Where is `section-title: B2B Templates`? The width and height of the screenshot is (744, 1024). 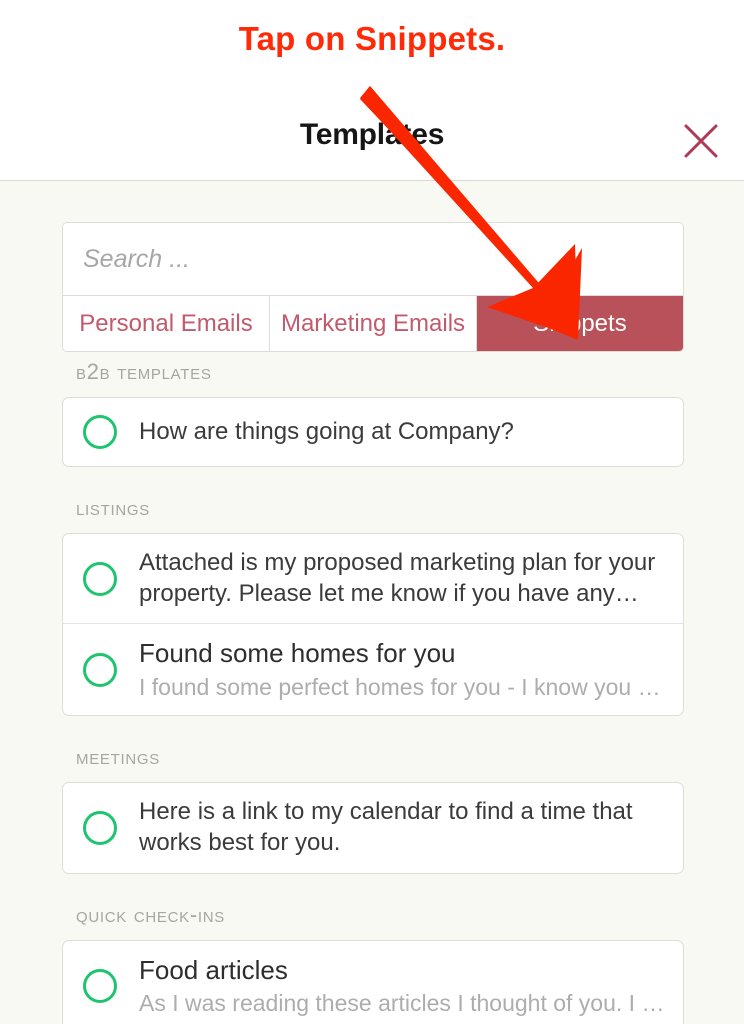 section-title: B2B Templates is located at coordinates (144, 371).